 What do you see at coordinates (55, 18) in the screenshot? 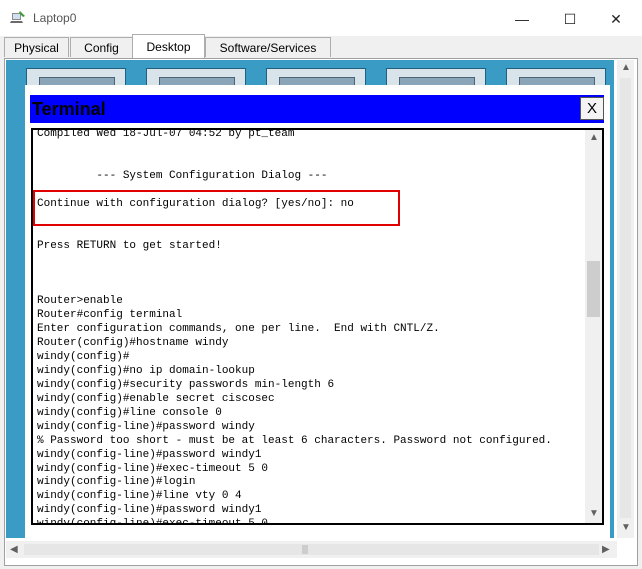
I see `window-title: Laptop0` at bounding box center [55, 18].